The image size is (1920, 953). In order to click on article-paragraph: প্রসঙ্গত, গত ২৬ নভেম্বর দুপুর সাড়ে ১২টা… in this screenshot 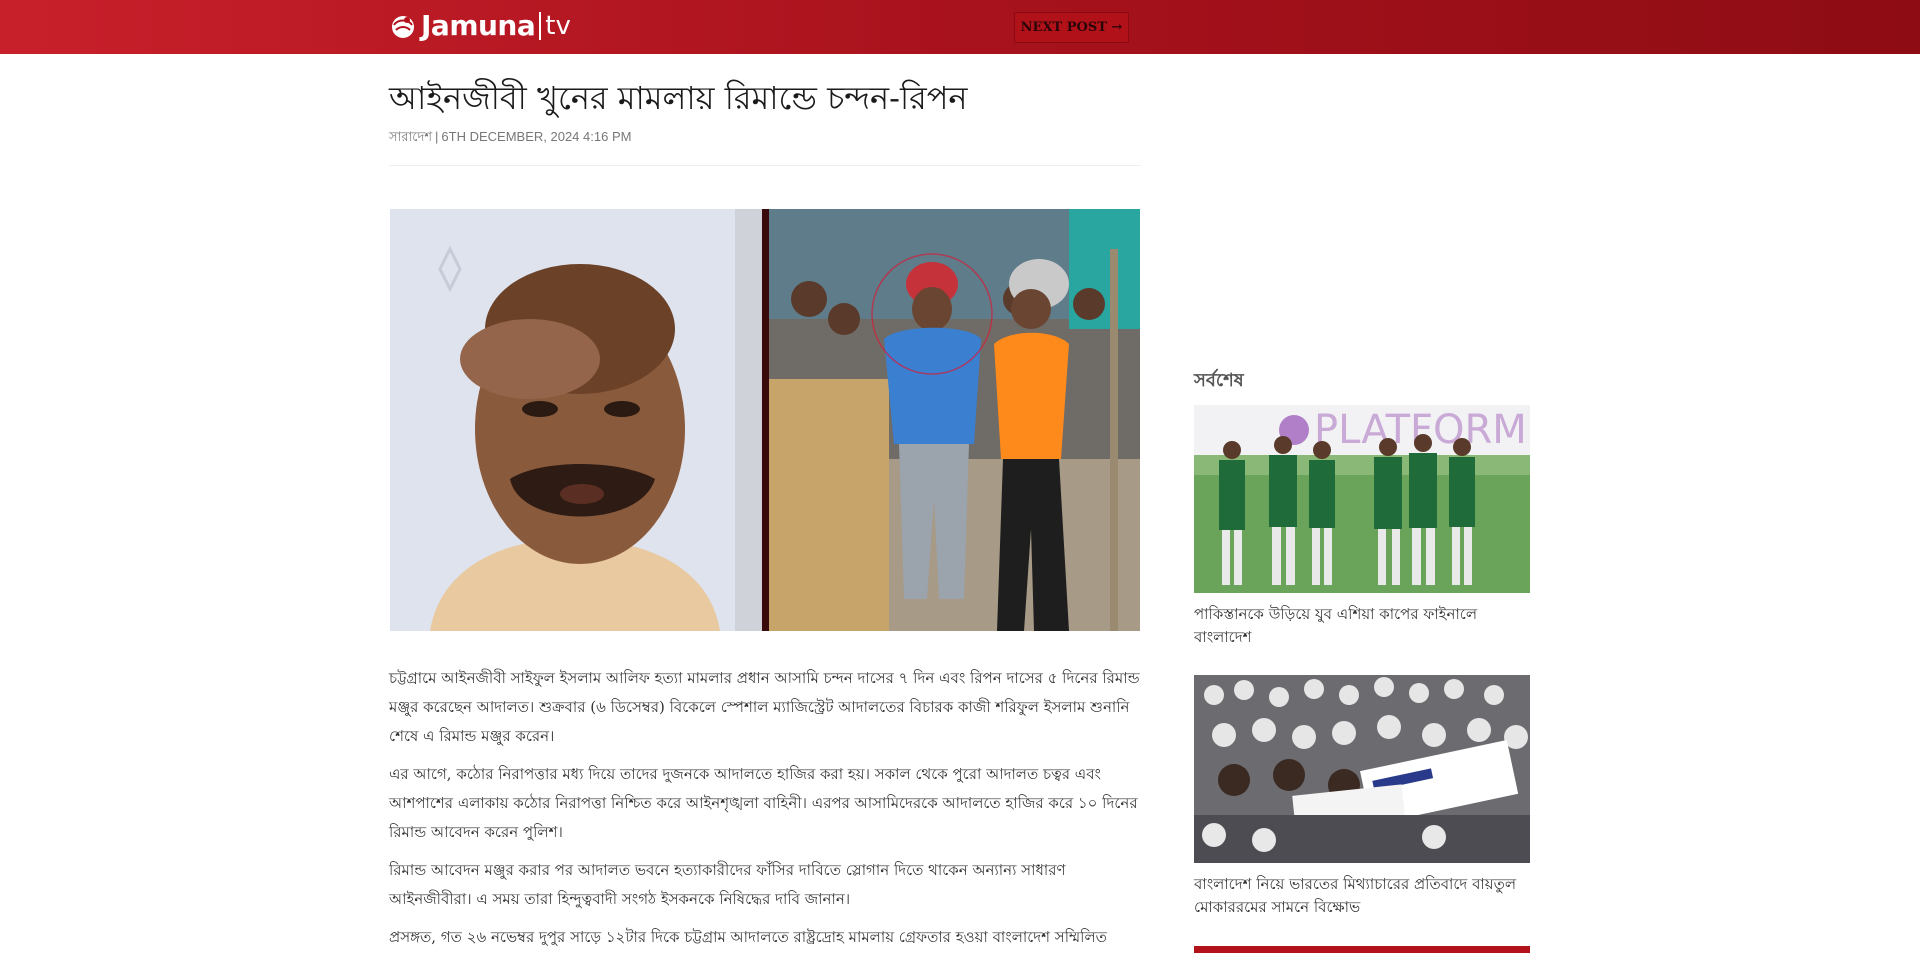, I will do `click(748, 937)`.